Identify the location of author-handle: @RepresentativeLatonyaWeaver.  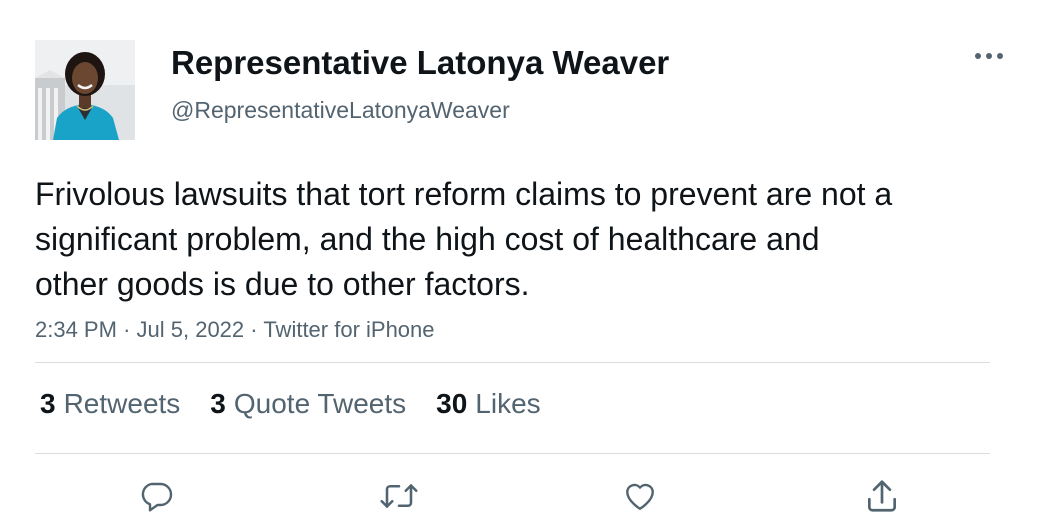
(340, 110).